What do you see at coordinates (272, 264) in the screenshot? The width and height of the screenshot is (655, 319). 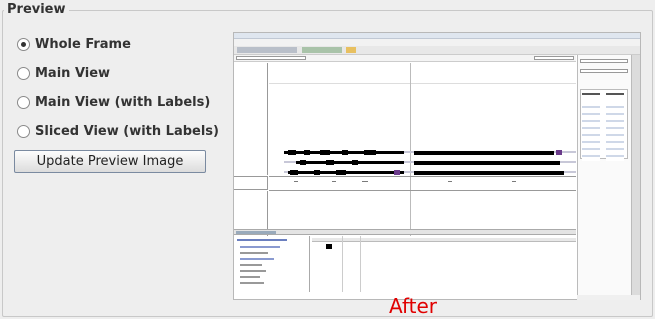 I see `preview-tree-panel` at bounding box center [272, 264].